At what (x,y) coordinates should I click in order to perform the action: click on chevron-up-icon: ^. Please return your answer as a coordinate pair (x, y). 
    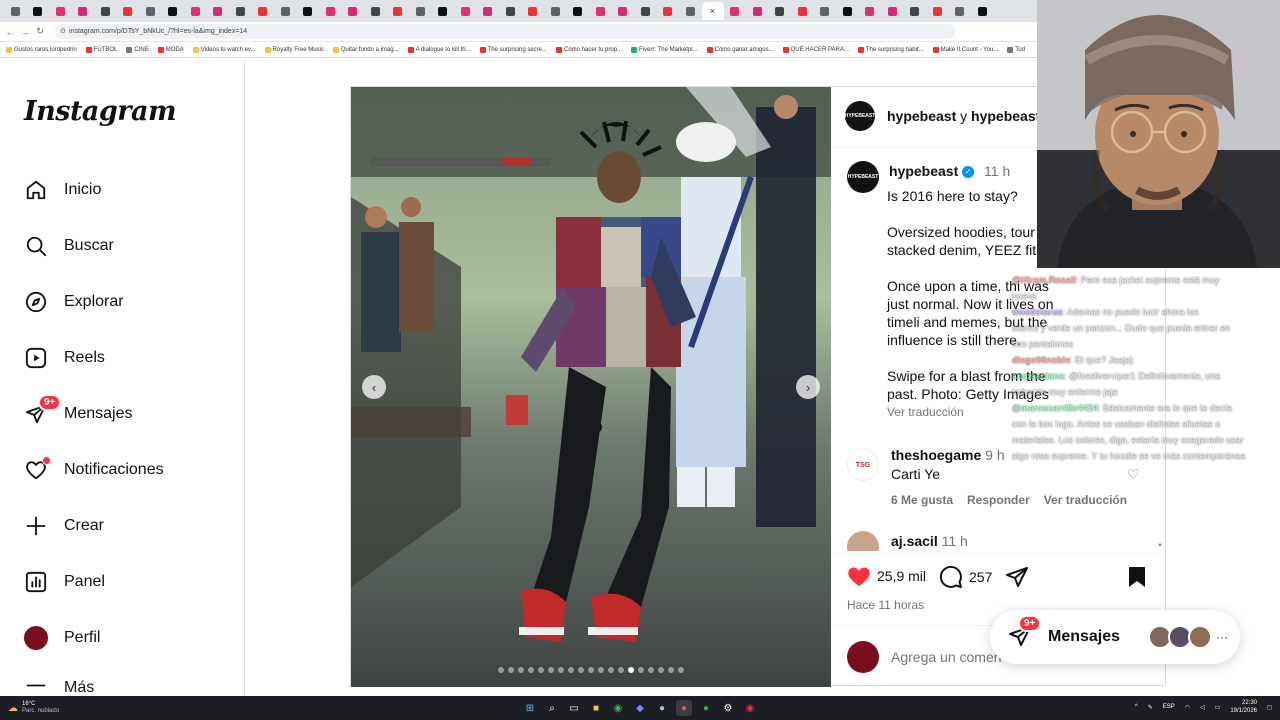
    Looking at the image, I should click on (1136, 707).